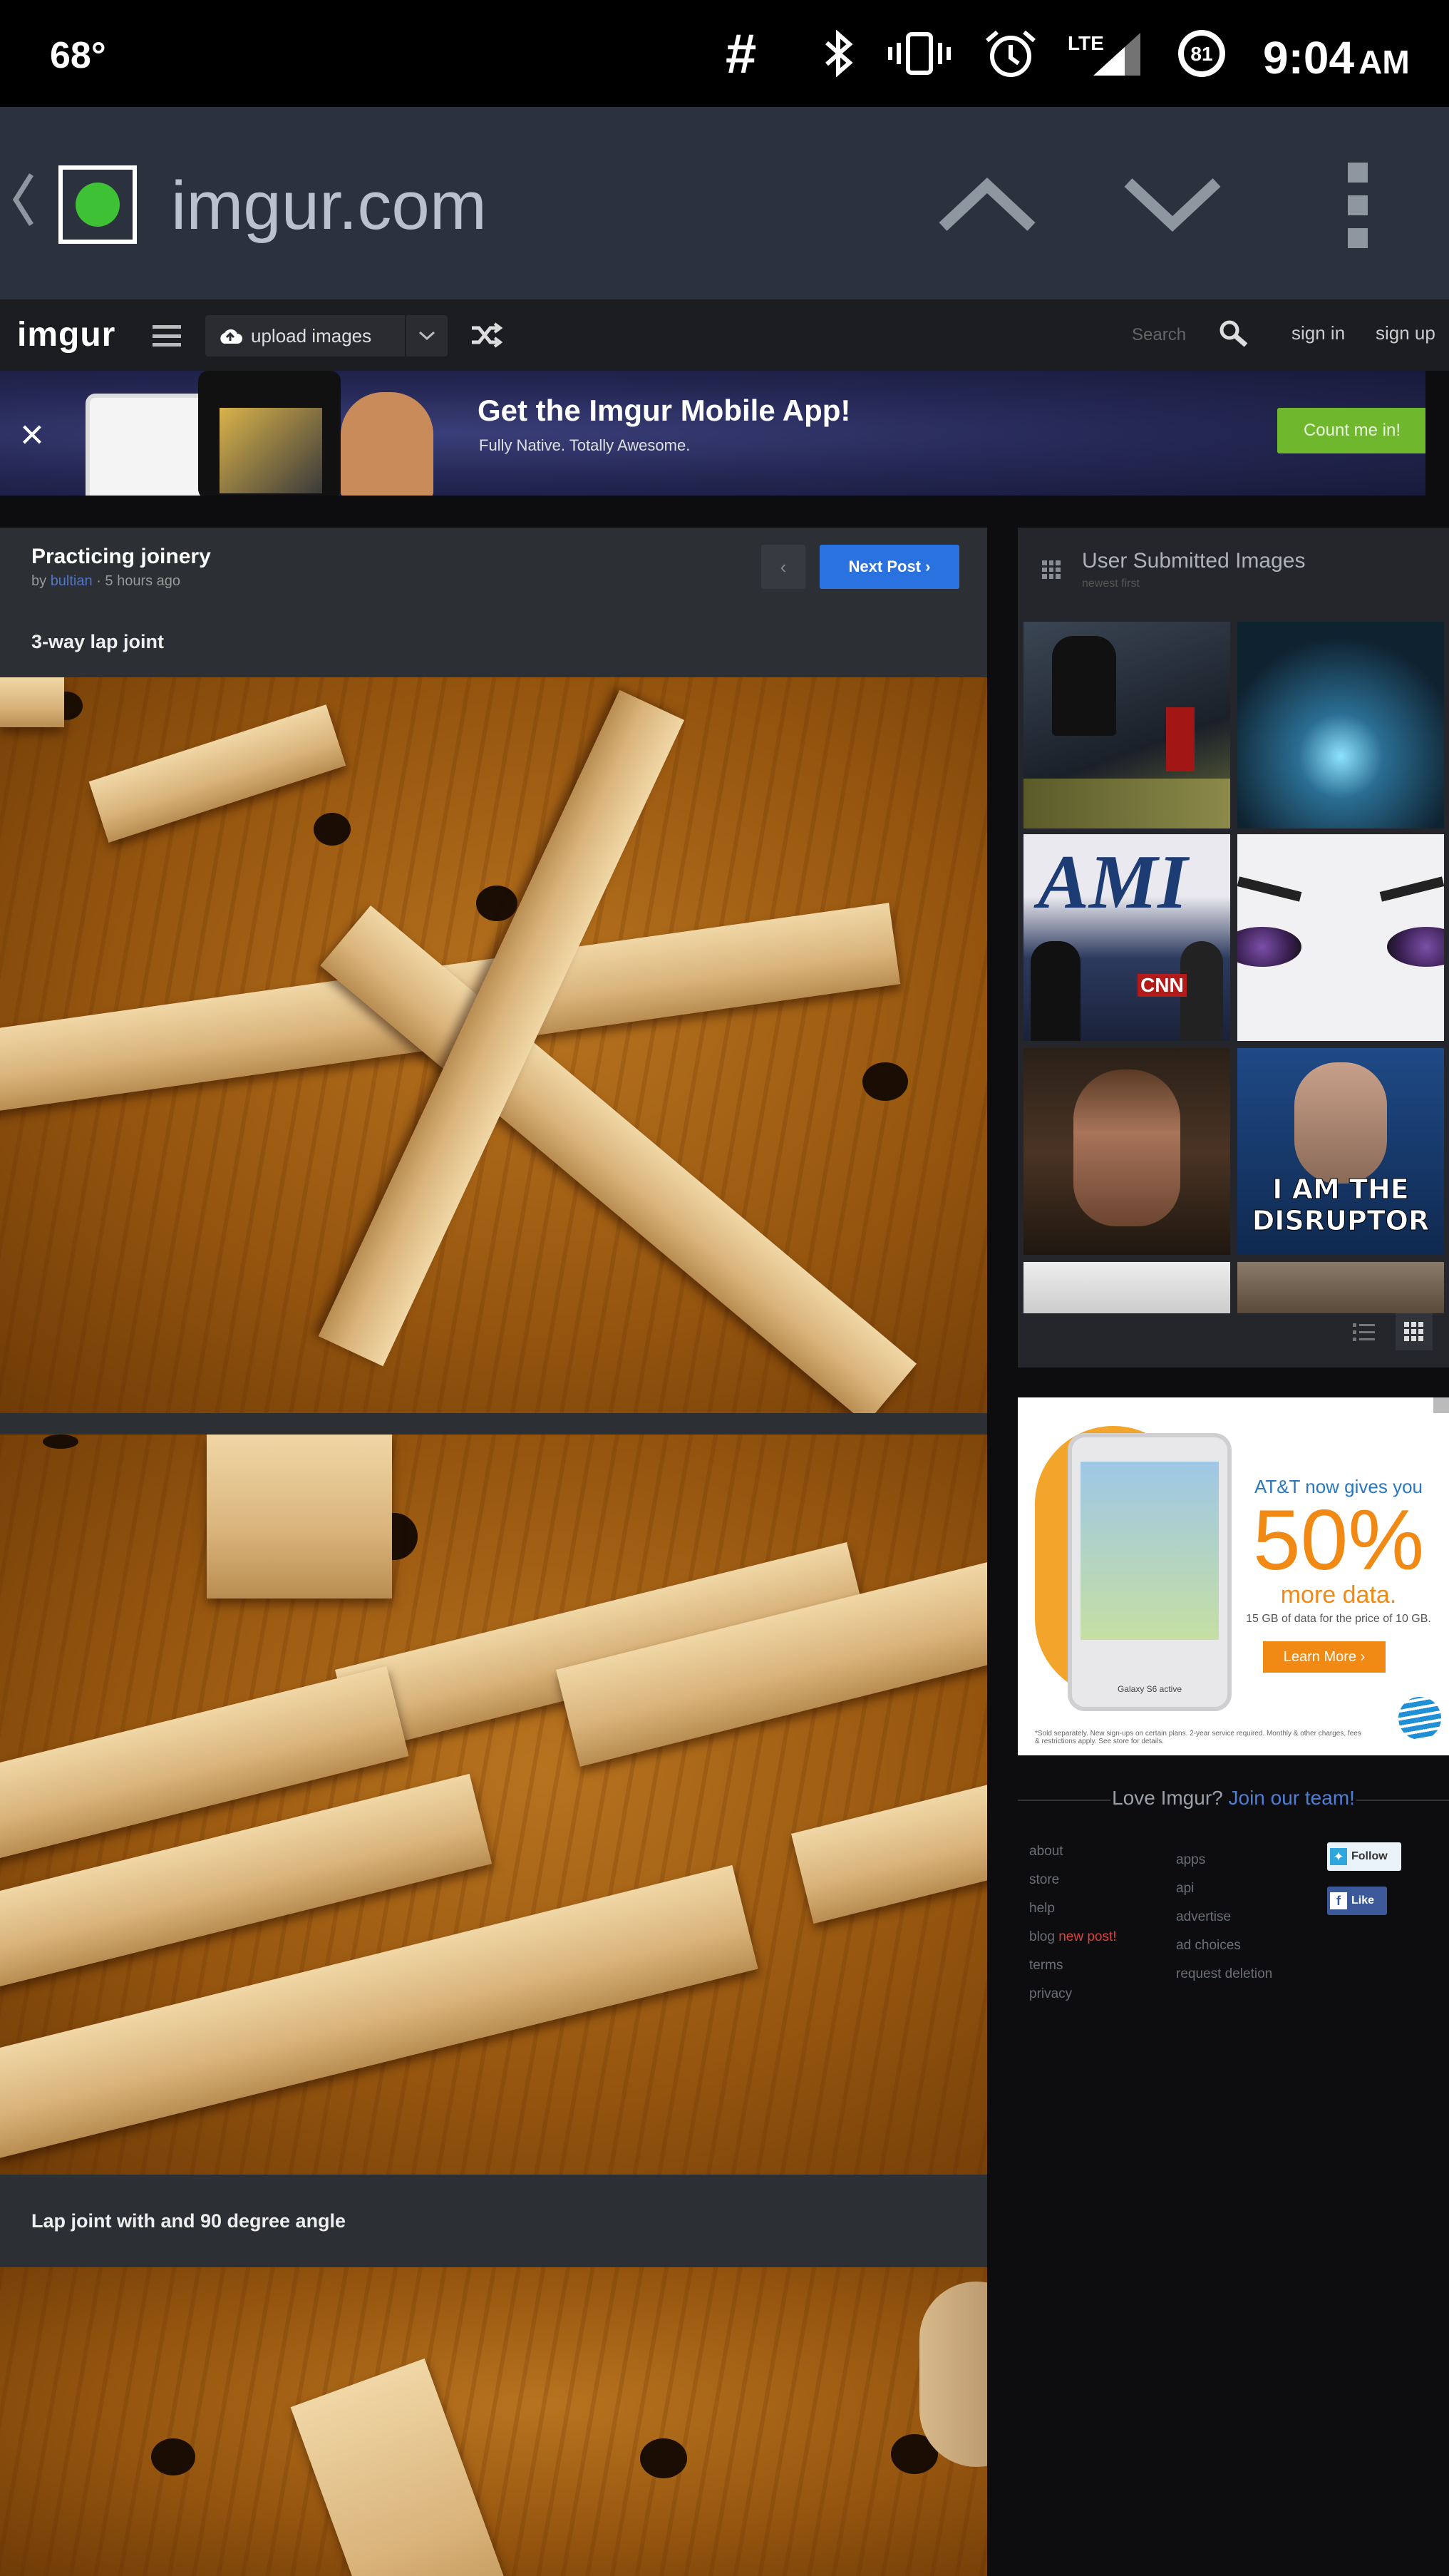  Describe the element at coordinates (1292, 1798) in the screenshot. I see `join-team-link: Join our team!` at that location.